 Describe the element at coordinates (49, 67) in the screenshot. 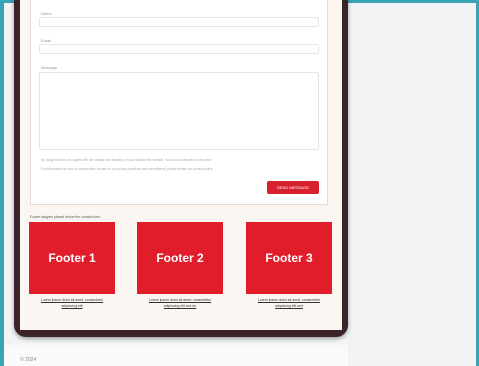

I see `message-label: Message` at that location.